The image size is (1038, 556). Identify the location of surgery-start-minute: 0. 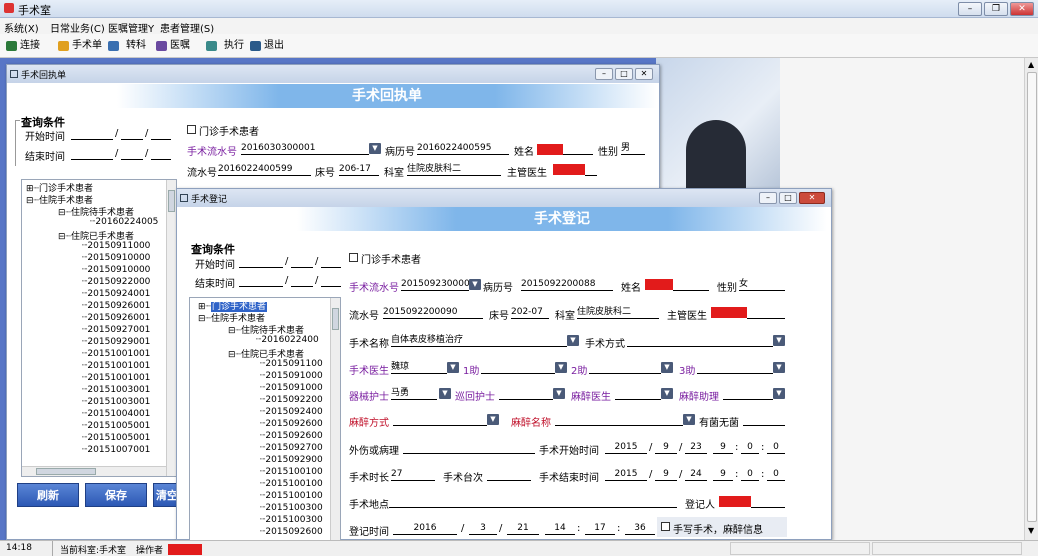
(750, 447).